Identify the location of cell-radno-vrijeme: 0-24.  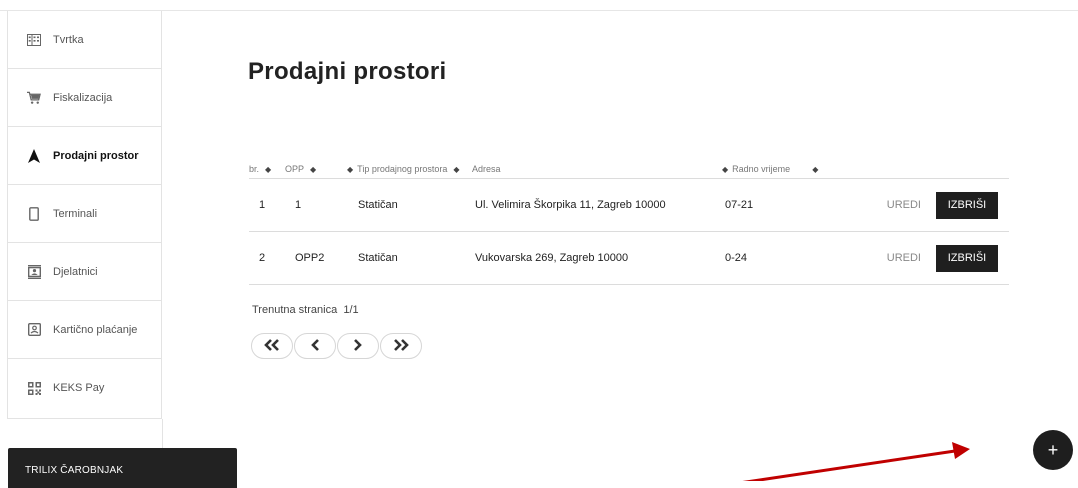
(794, 258).